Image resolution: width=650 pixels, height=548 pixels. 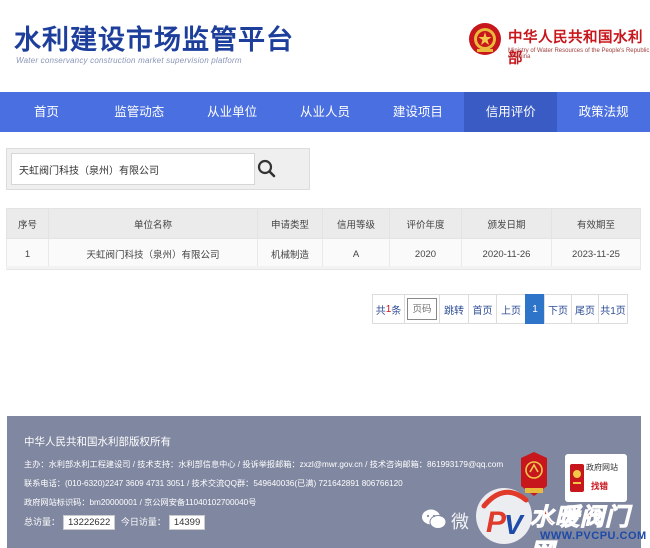 I want to click on table-header-row: 序号 单位名称 申请类型 信用等级 评价年度 颁发日期 有效期至, so click(x=323, y=223).